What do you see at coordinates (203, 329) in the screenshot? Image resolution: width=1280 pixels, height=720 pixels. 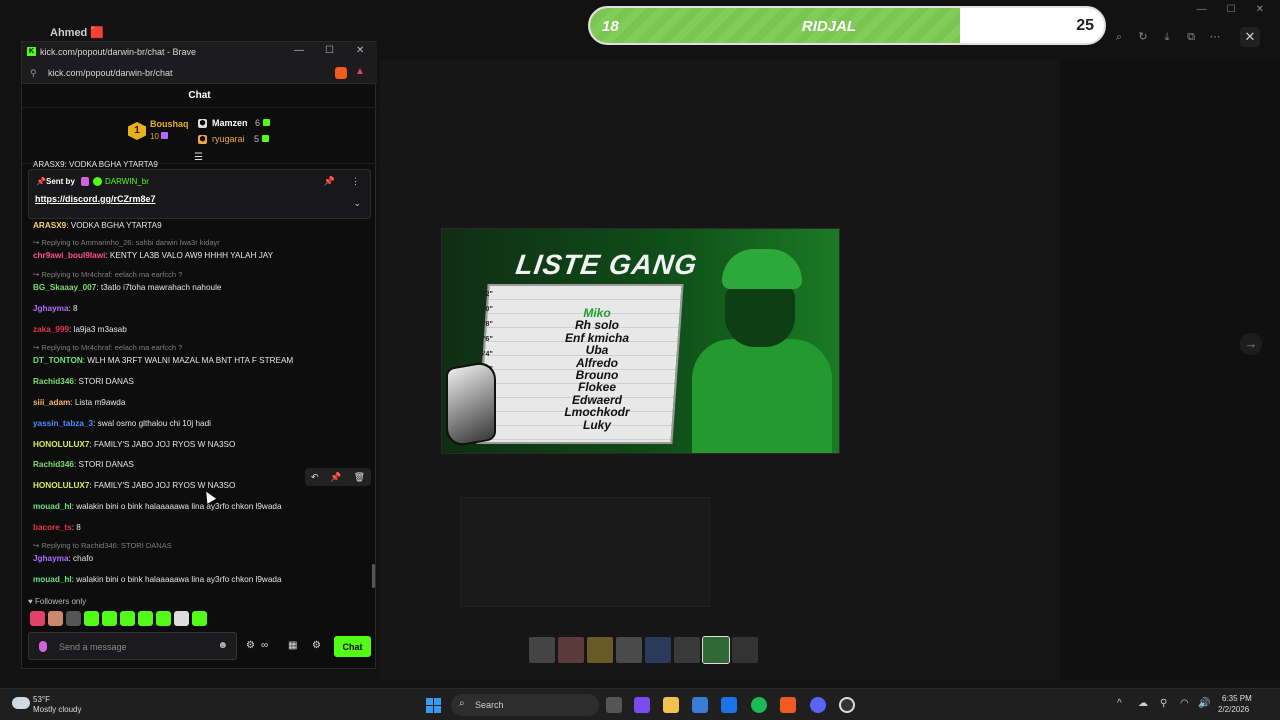 I see `chat-message: zaka_999: la9ja3 m3asab` at bounding box center [203, 329].